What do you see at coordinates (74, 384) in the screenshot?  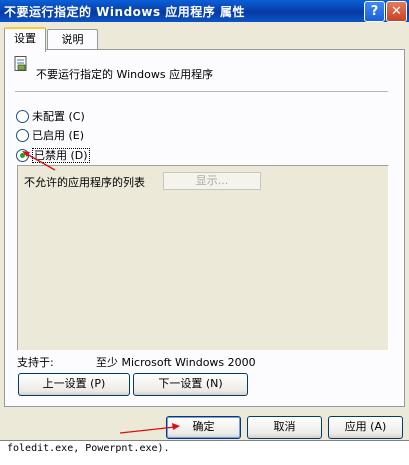 I see `previous-setting-button: 上一设置 (P)` at bounding box center [74, 384].